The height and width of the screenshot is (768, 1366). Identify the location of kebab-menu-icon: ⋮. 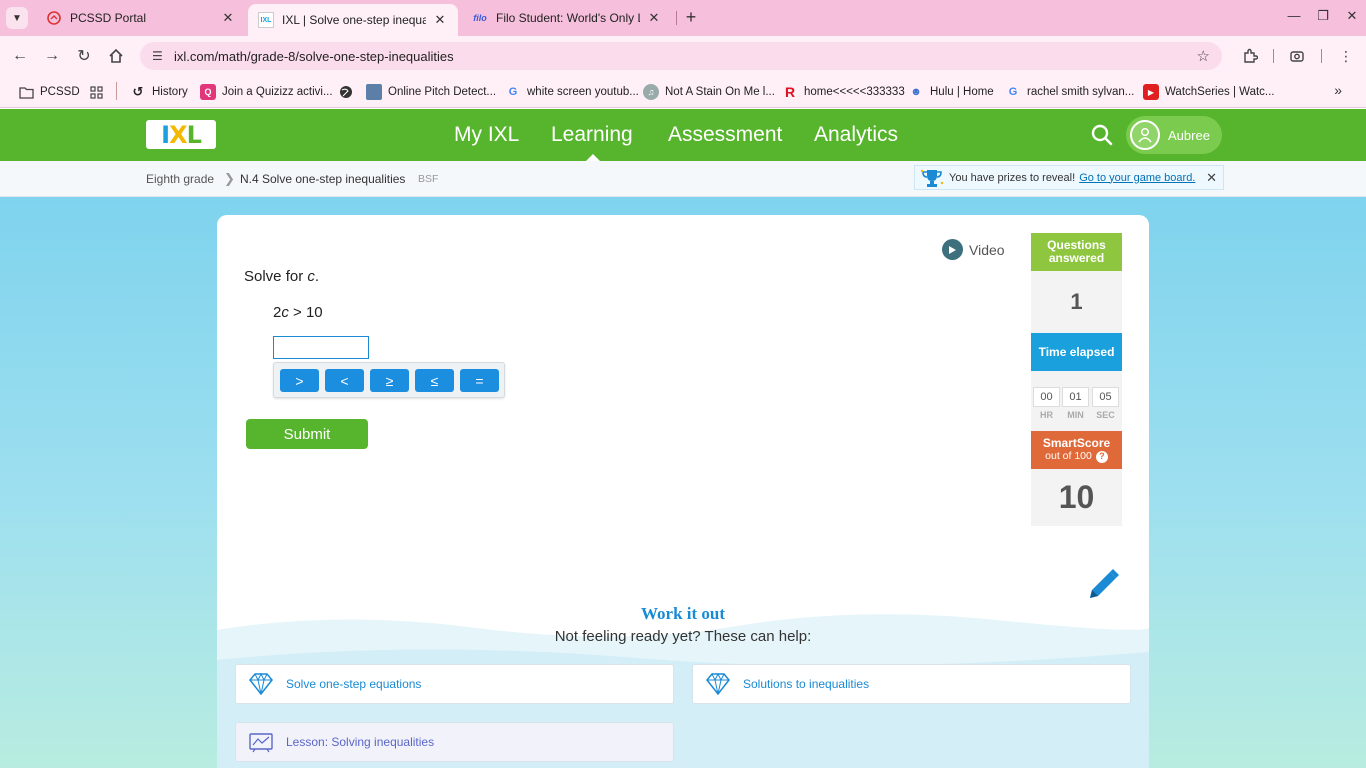
(1346, 56).